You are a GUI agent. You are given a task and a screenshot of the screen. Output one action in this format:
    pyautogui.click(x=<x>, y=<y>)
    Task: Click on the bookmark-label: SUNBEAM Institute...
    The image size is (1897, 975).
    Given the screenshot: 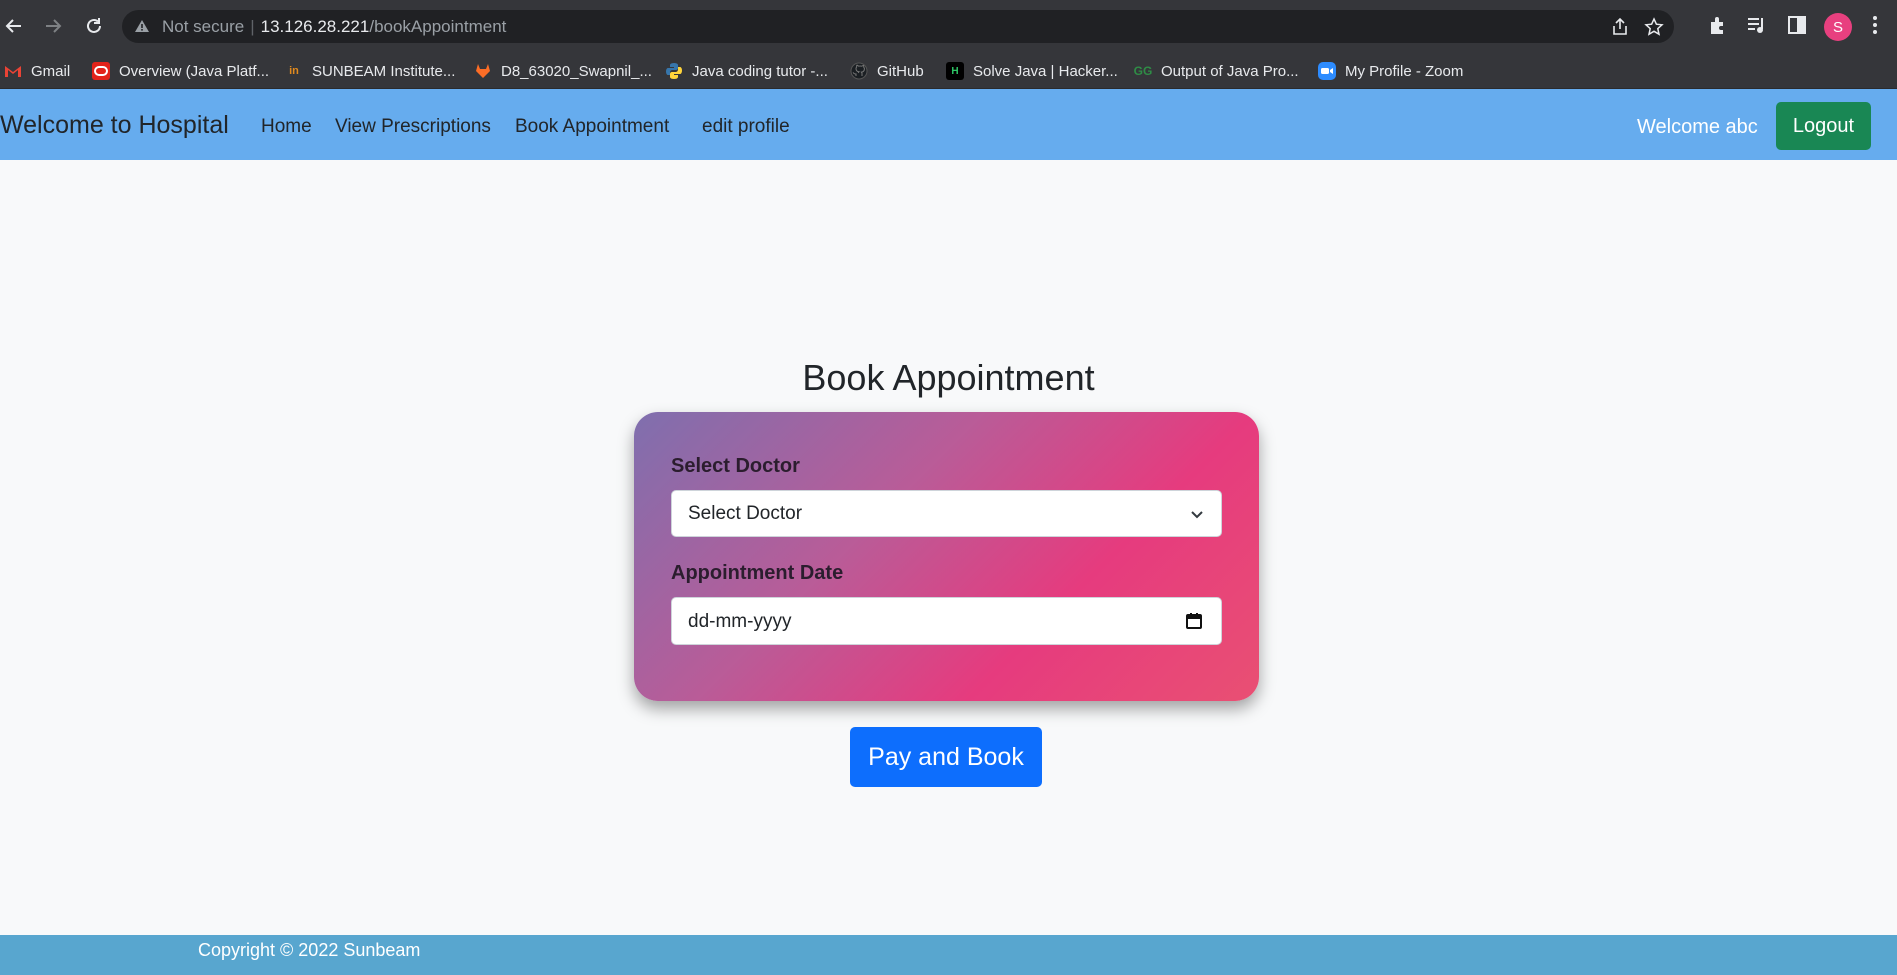 What is the action you would take?
    pyautogui.click(x=384, y=71)
    